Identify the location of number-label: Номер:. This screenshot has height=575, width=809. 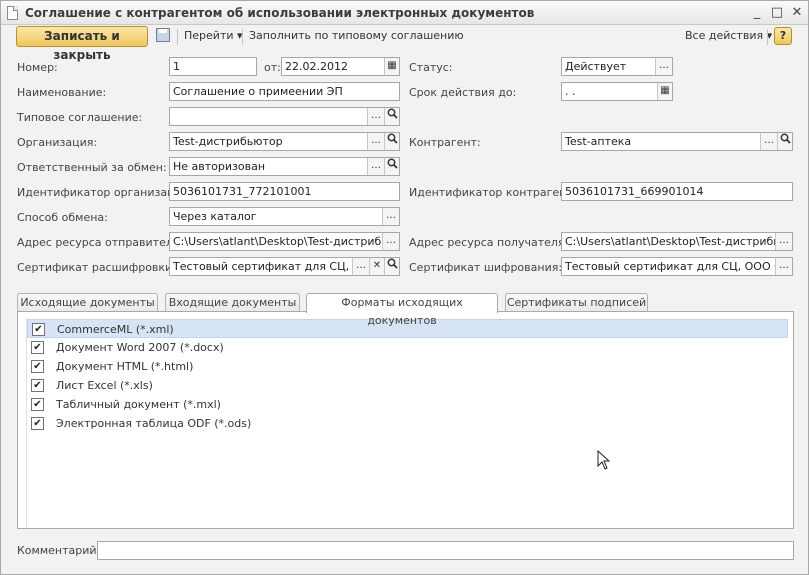
(37, 67).